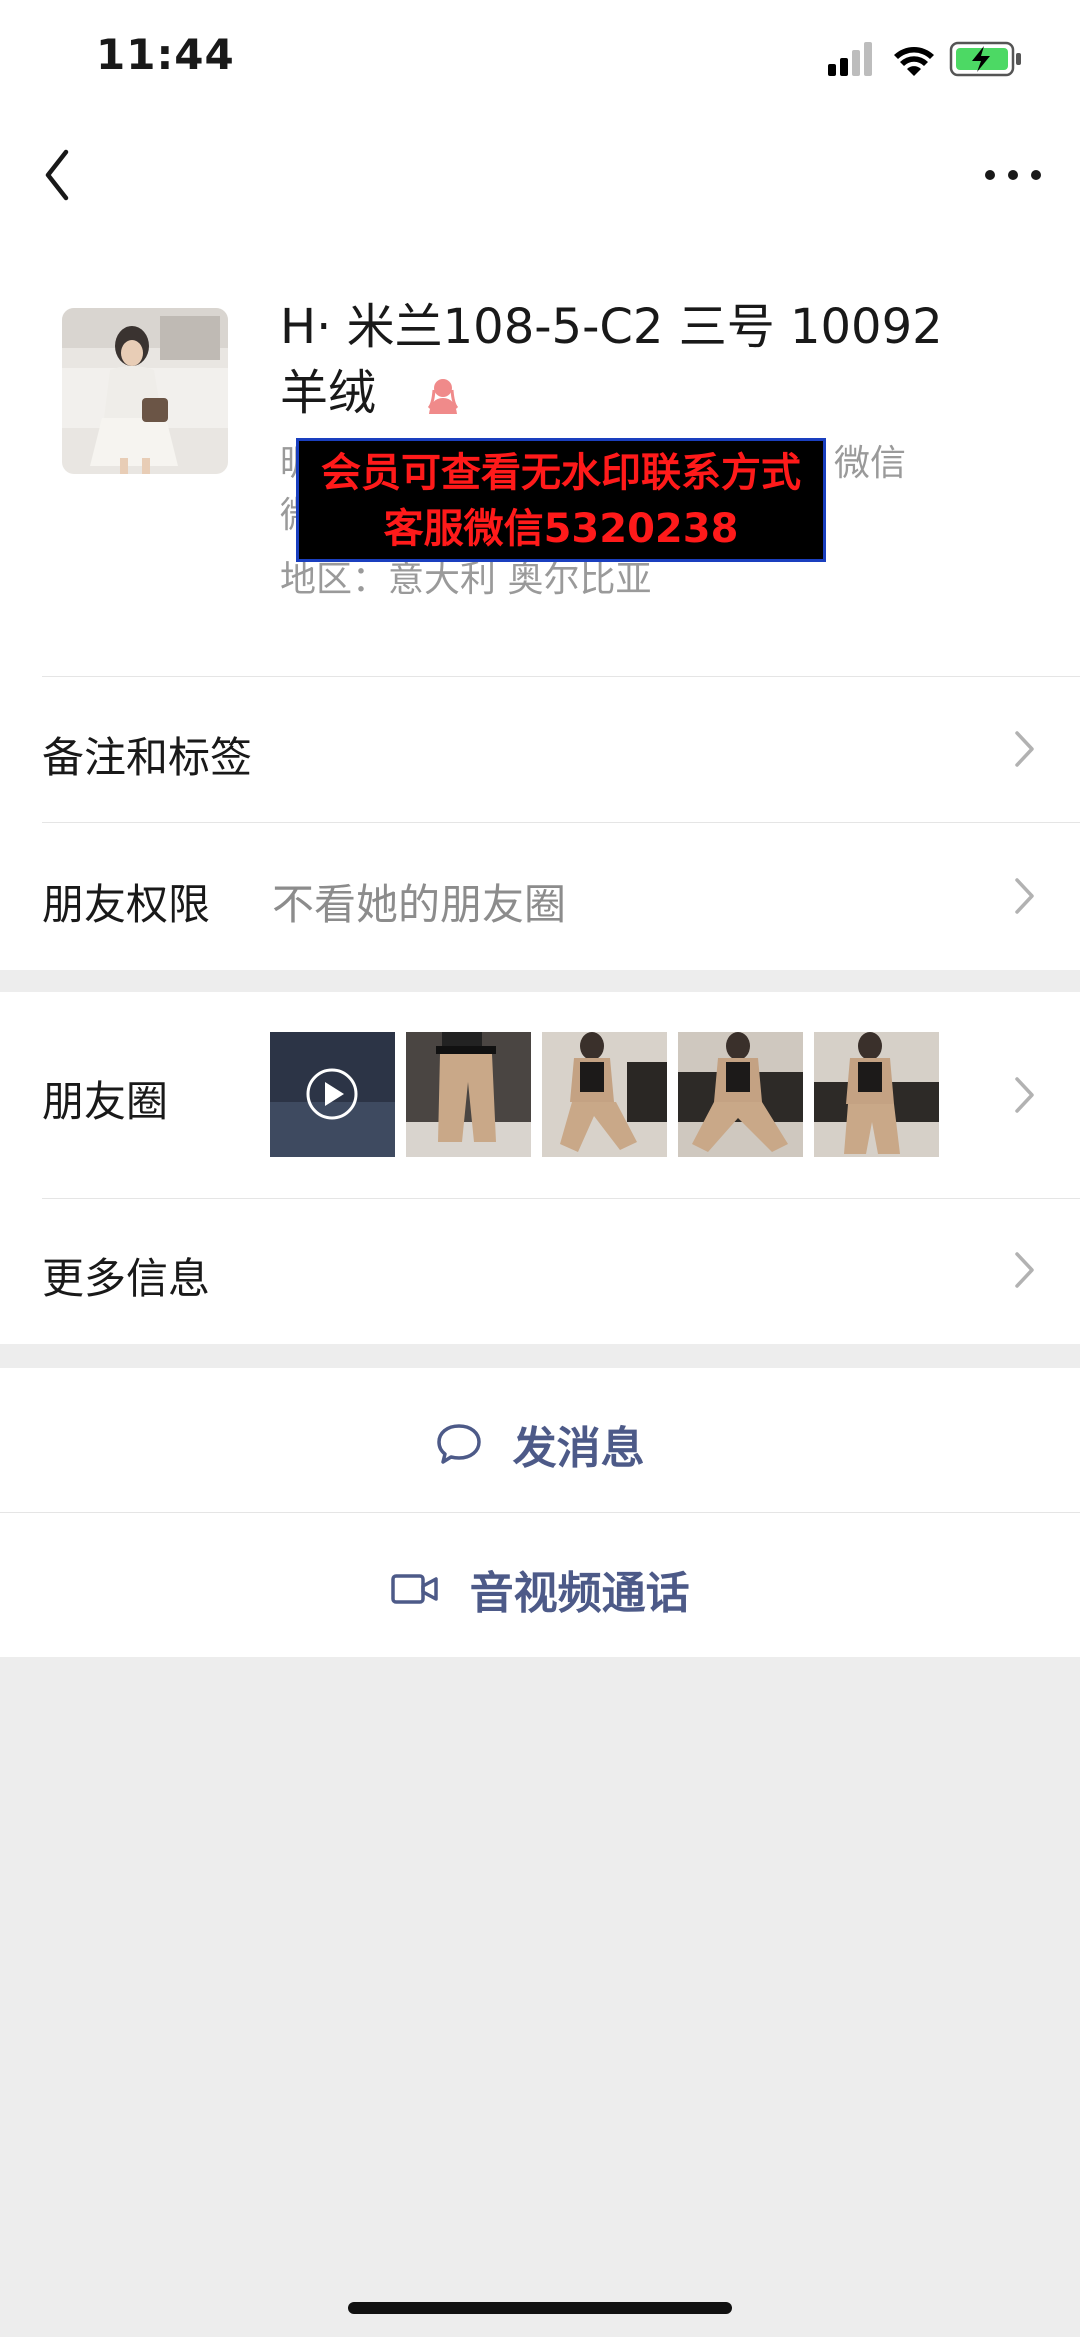  I want to click on permission-value: 不看她的朋友圈, so click(419, 904).